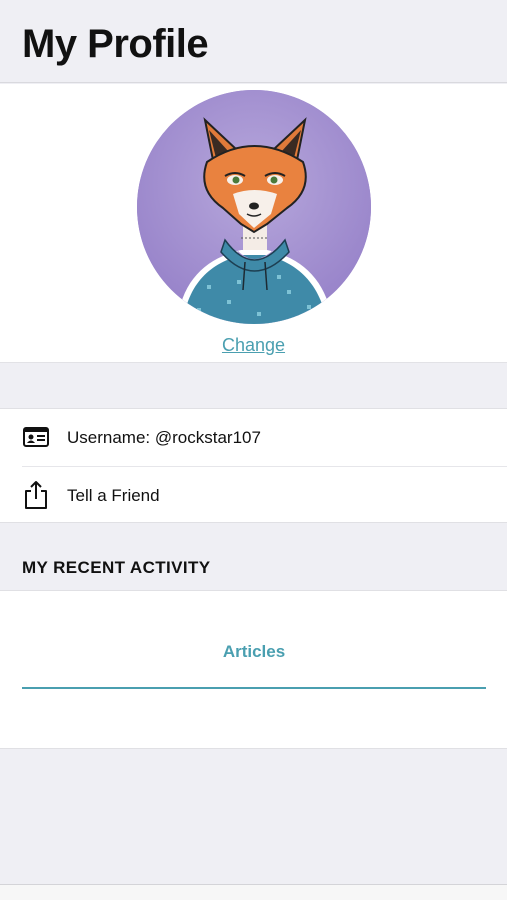 Image resolution: width=507 pixels, height=900 pixels. I want to click on change-avatar-link: Change, so click(253, 345).